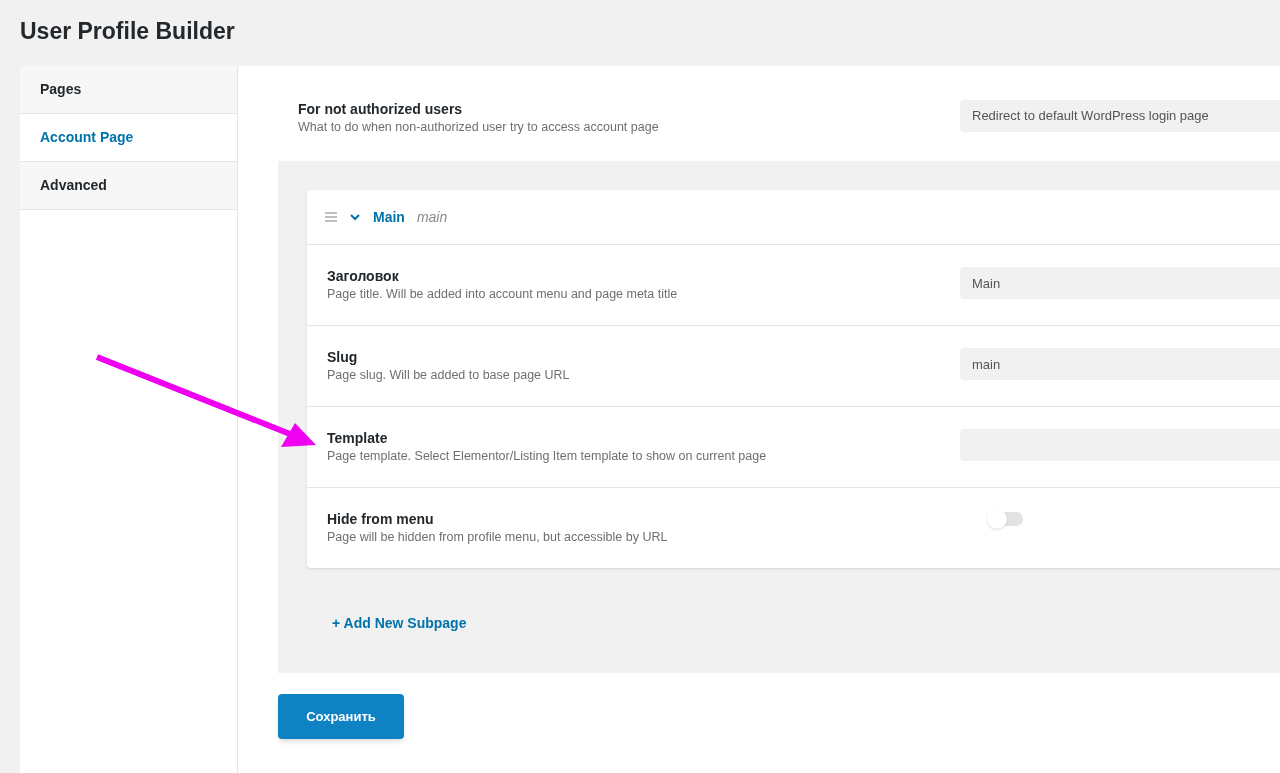  I want to click on field-description: Page title. Will be added into account menu and page meta title, so click(503, 294).